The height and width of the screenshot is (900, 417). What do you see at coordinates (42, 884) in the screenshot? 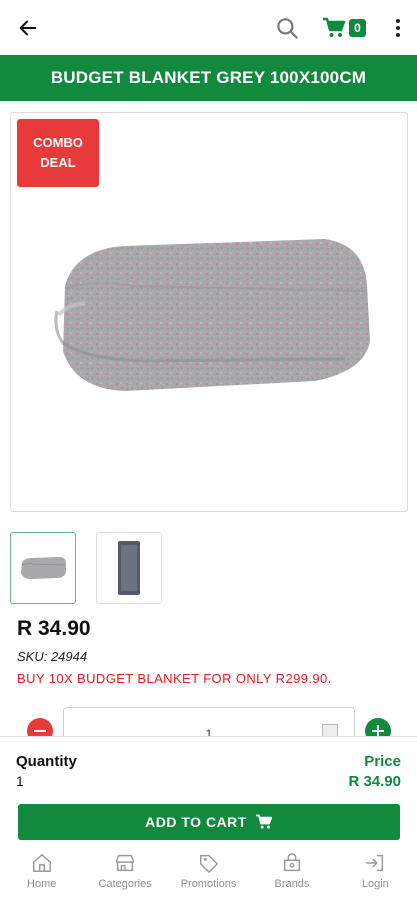
I see `tab-home-label: Home` at bounding box center [42, 884].